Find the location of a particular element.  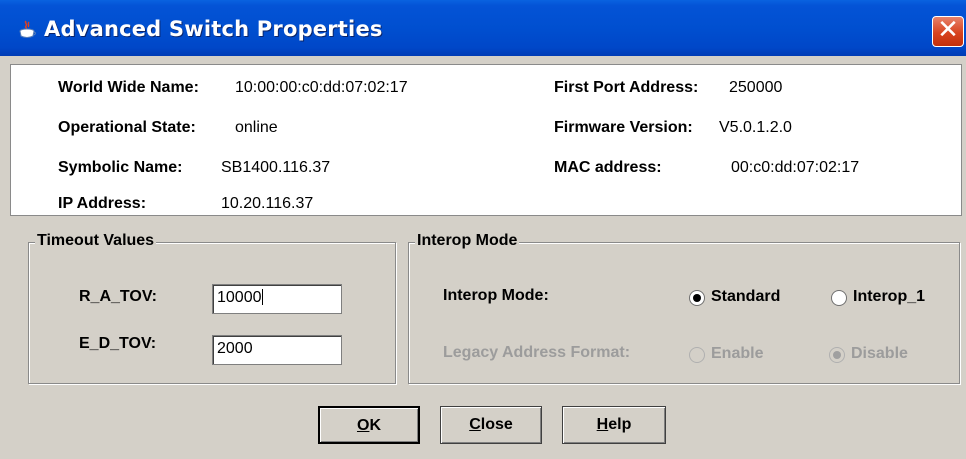

close-window-button: ✕ is located at coordinates (948, 31).